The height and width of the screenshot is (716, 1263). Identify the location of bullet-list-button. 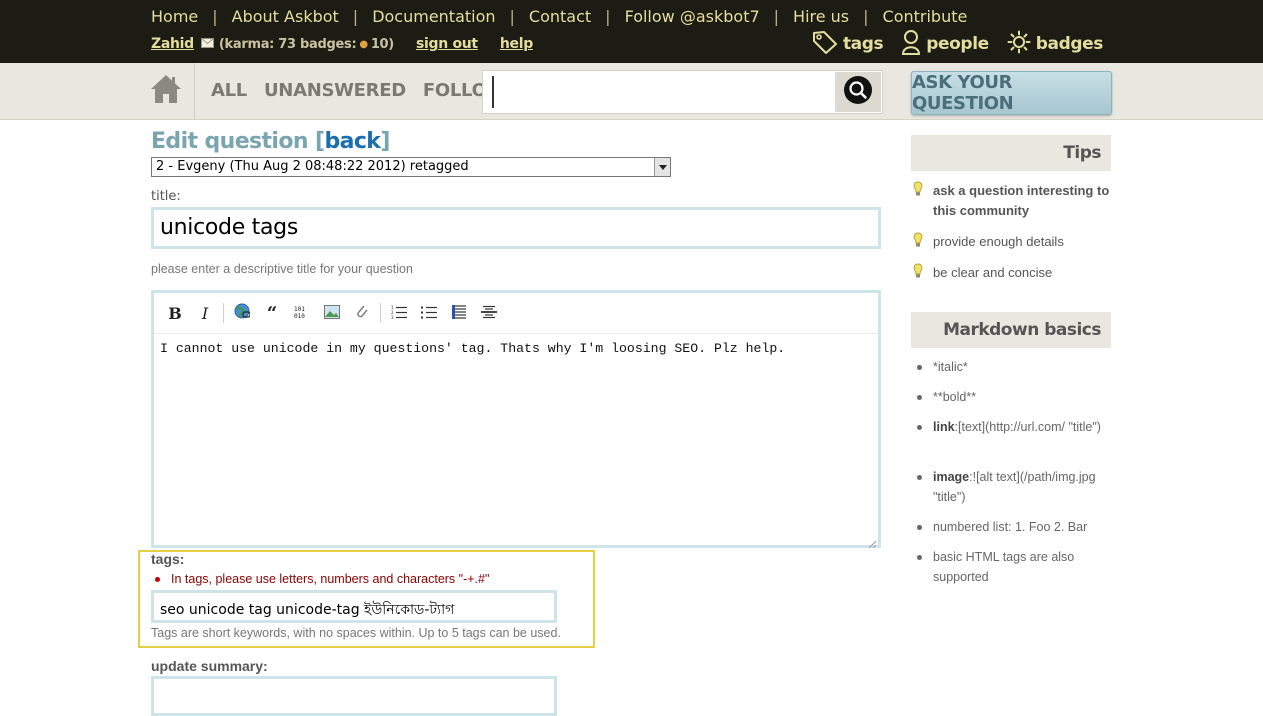
(429, 313).